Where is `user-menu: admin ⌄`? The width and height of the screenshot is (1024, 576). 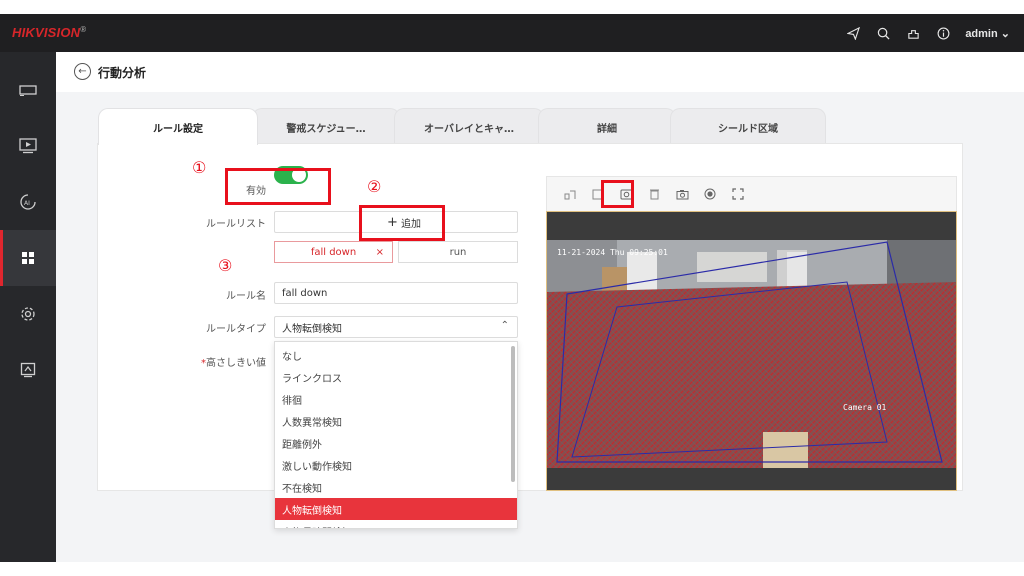 user-menu: admin ⌄ is located at coordinates (987, 33).